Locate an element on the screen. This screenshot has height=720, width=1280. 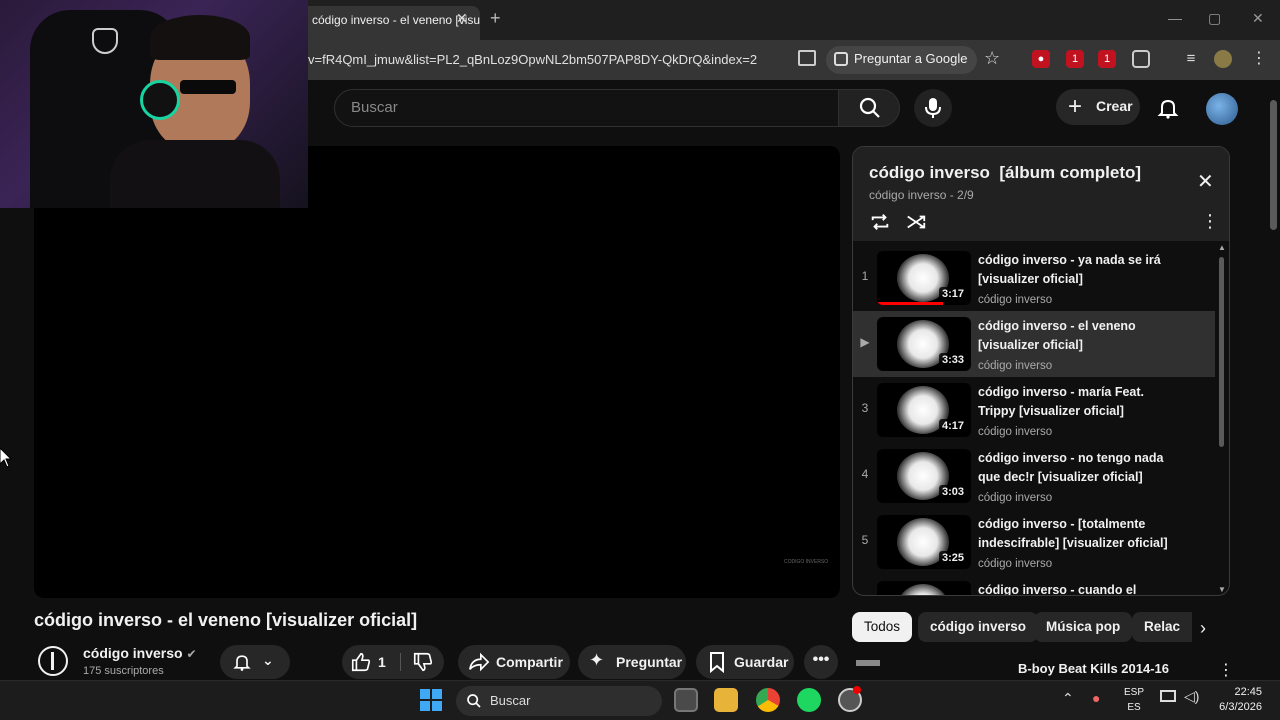
chrome-icon is located at coordinates (768, 700).